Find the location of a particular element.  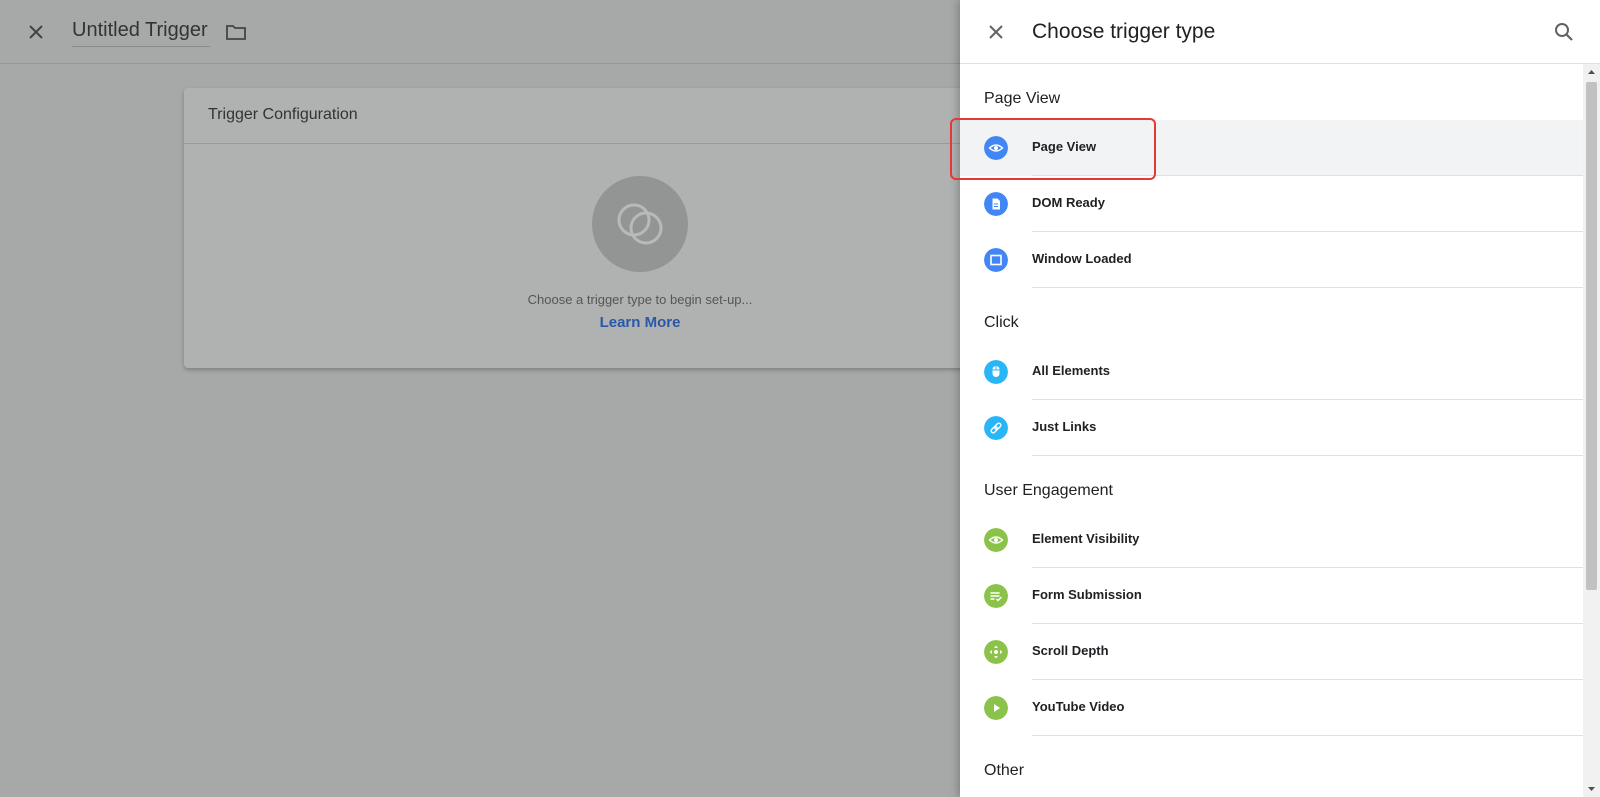

panel-title: Choose trigger type is located at coordinates (1124, 31).